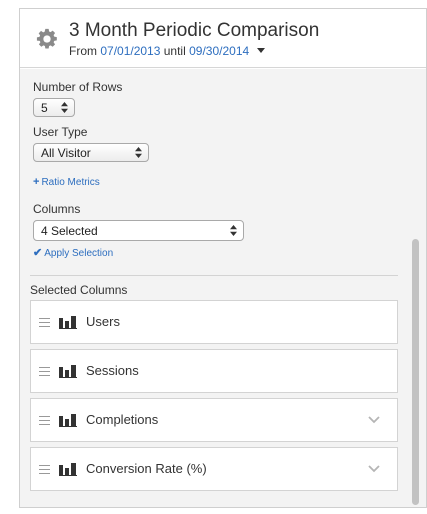 The height and width of the screenshot is (514, 427). What do you see at coordinates (130, 51) in the screenshot?
I see `start-date-link: 07/01/2013` at bounding box center [130, 51].